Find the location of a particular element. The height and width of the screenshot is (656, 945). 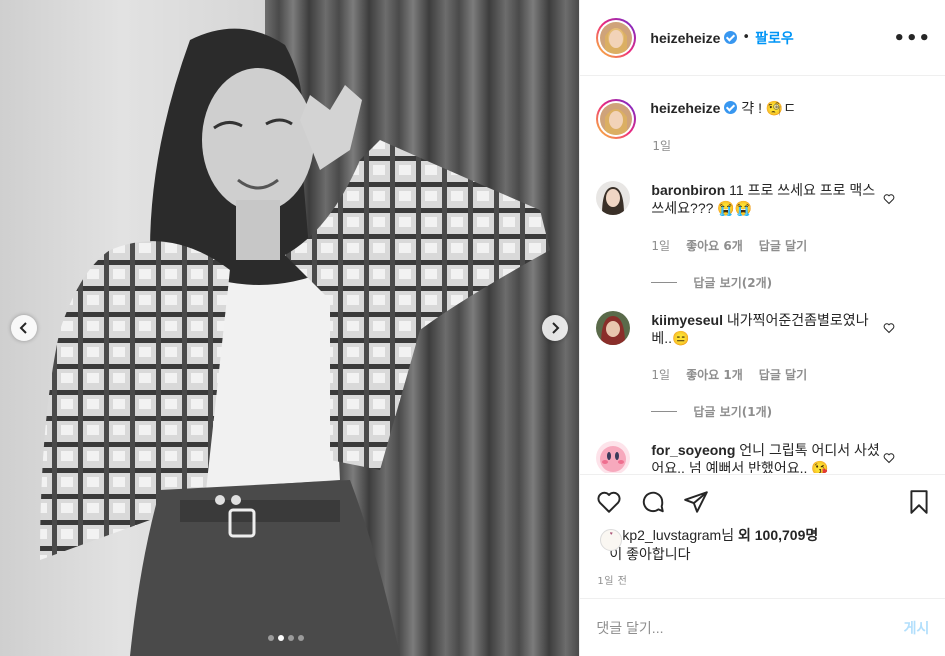

next-image-button is located at coordinates (555, 328).